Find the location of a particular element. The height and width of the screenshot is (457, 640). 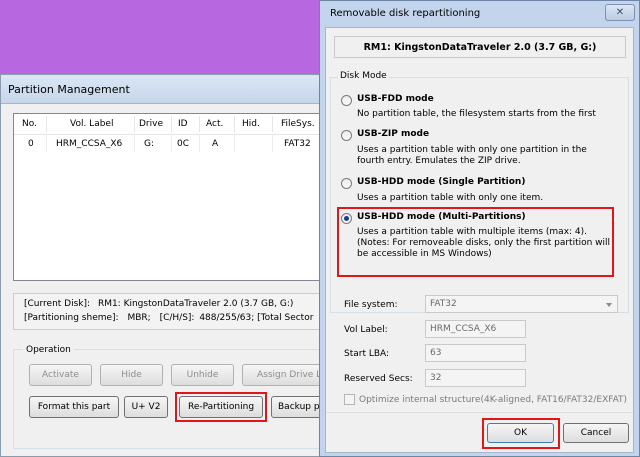

repartitioning-highlight is located at coordinates (221, 407).